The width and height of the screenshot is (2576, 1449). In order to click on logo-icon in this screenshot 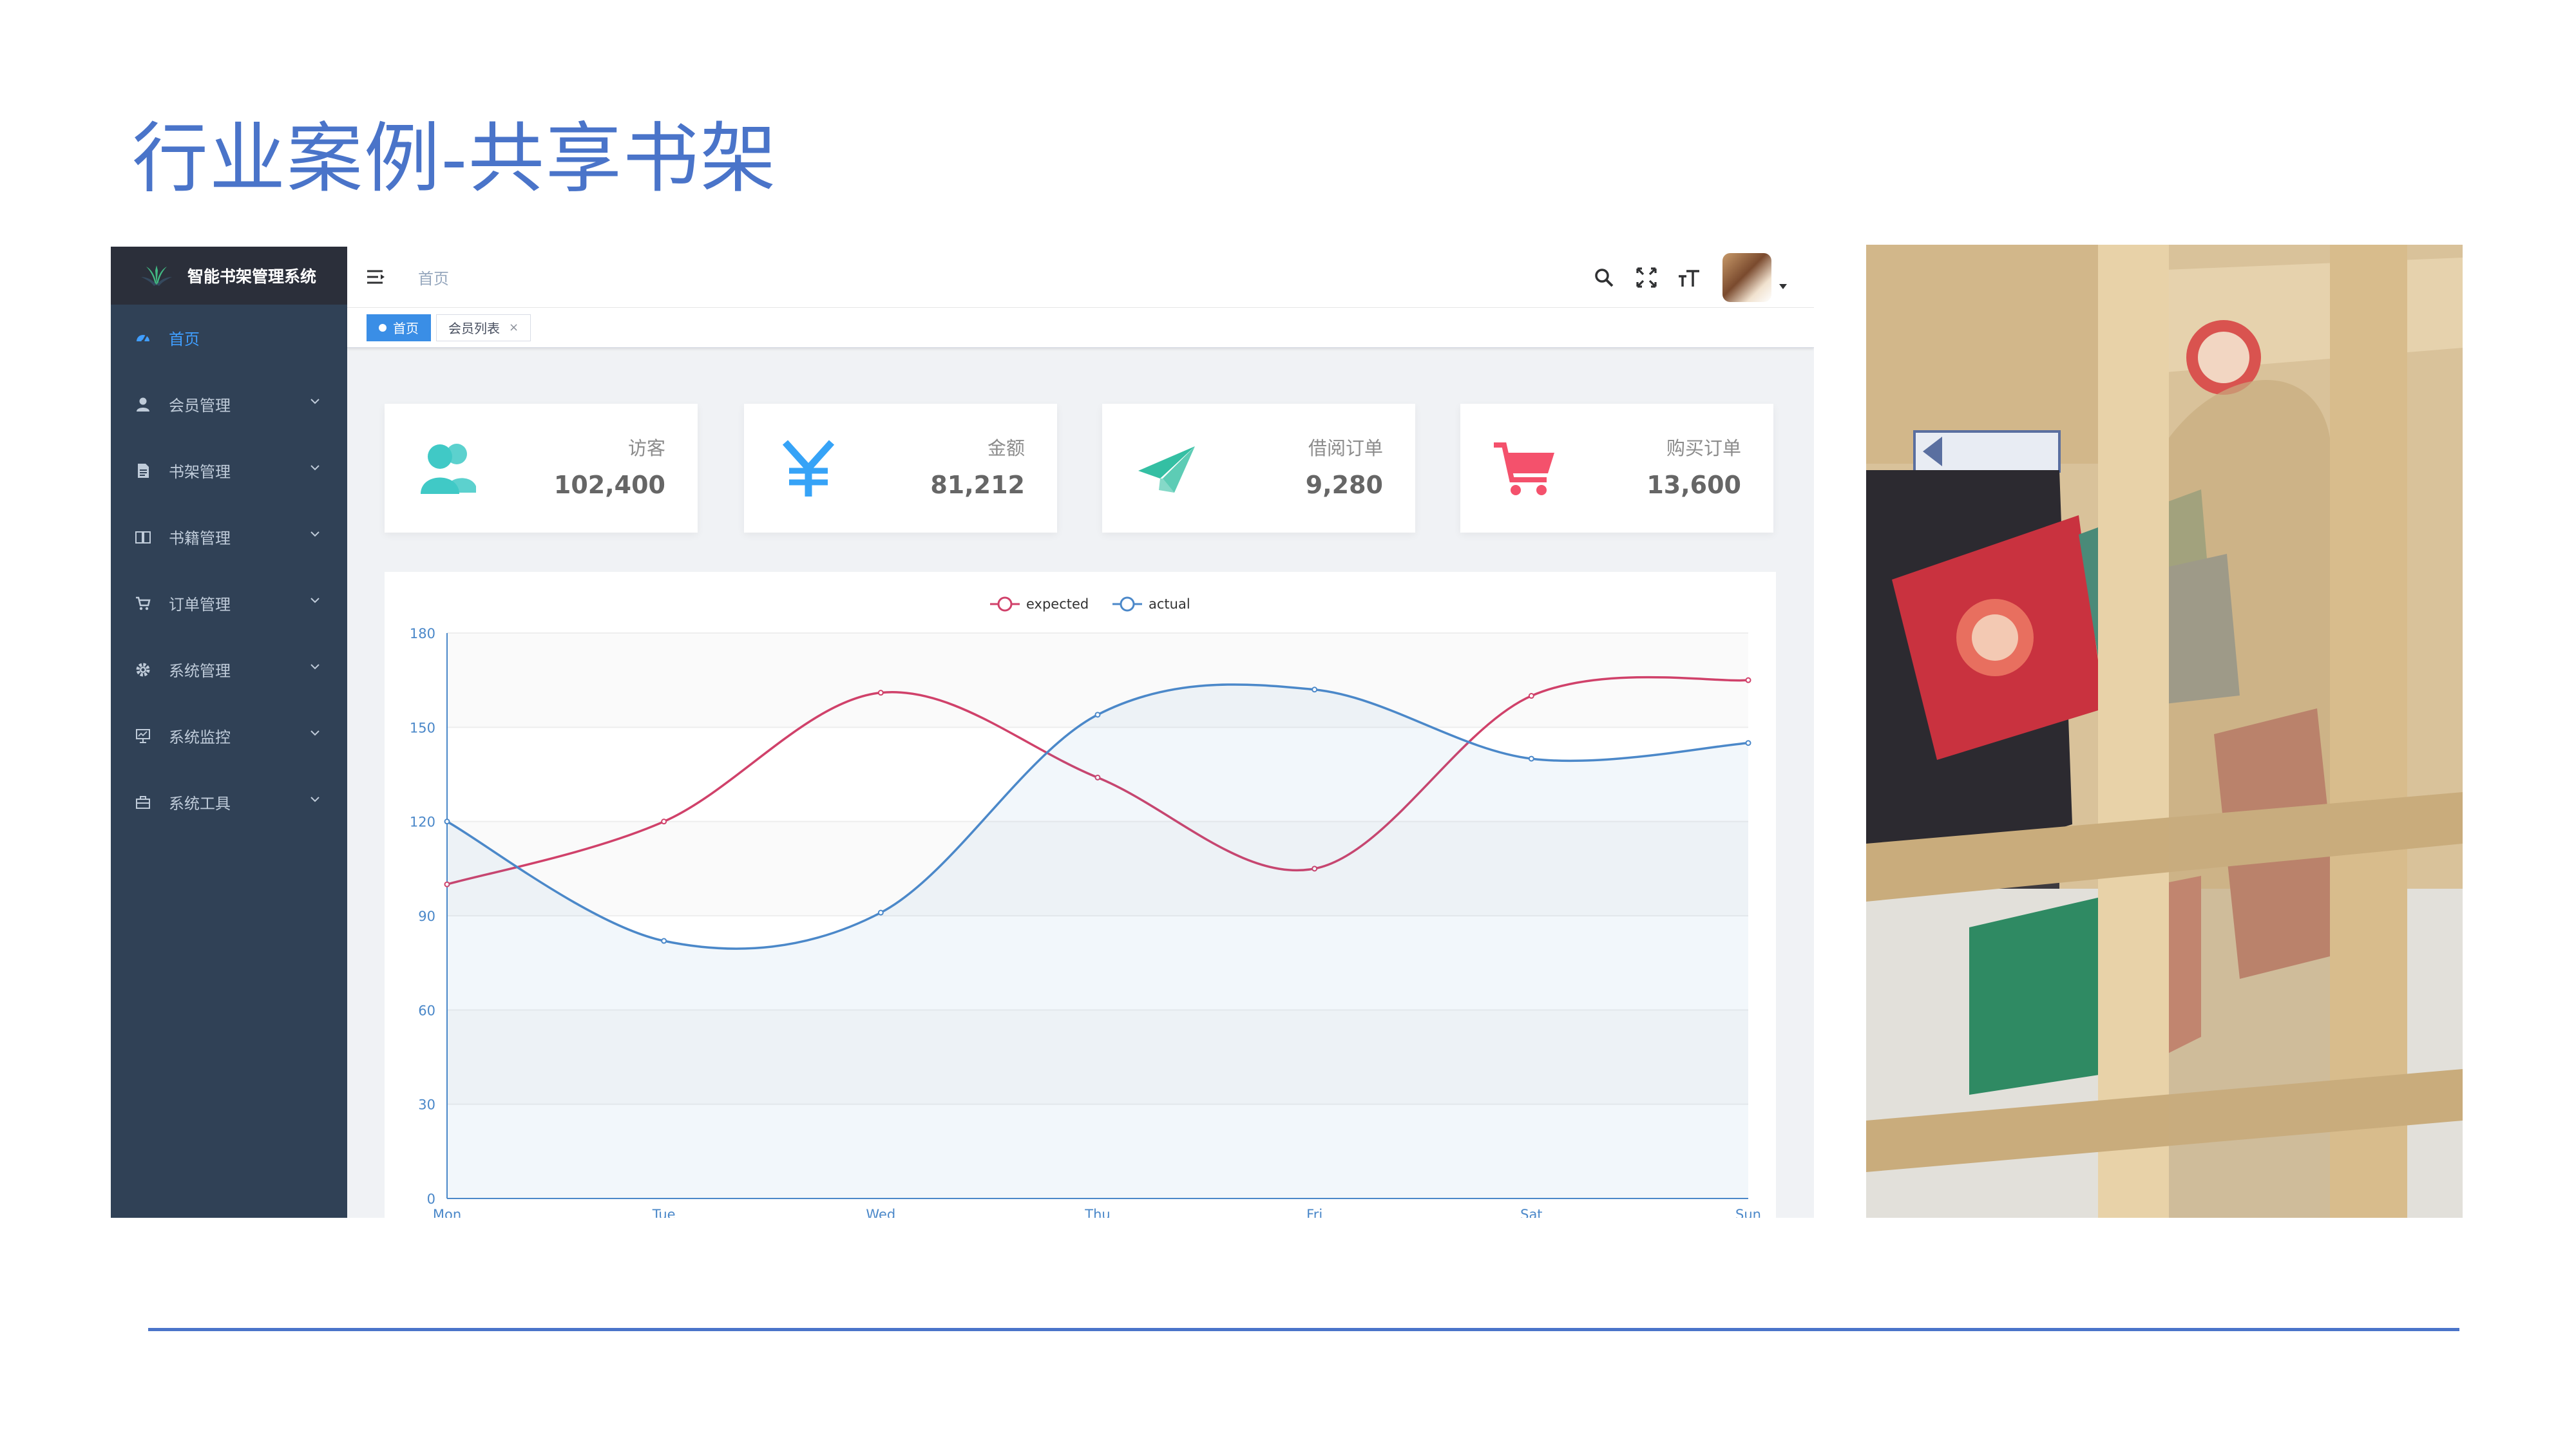, I will do `click(156, 275)`.